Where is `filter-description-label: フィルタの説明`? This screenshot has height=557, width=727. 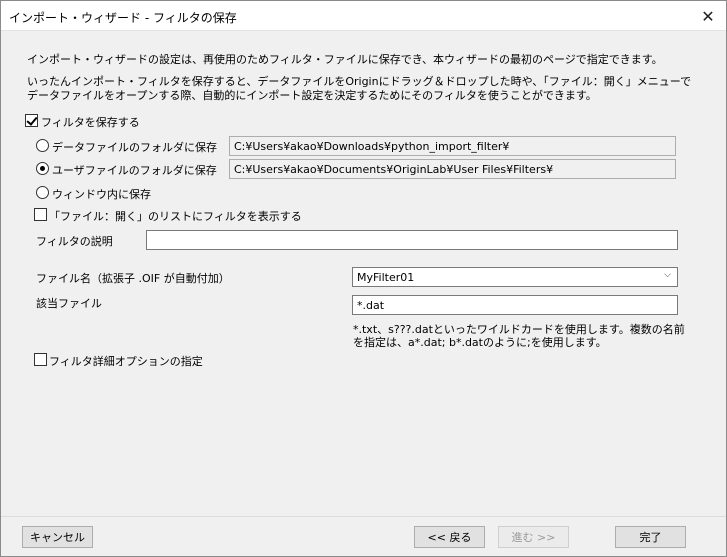 filter-description-label: フィルタの説明 is located at coordinates (74, 241).